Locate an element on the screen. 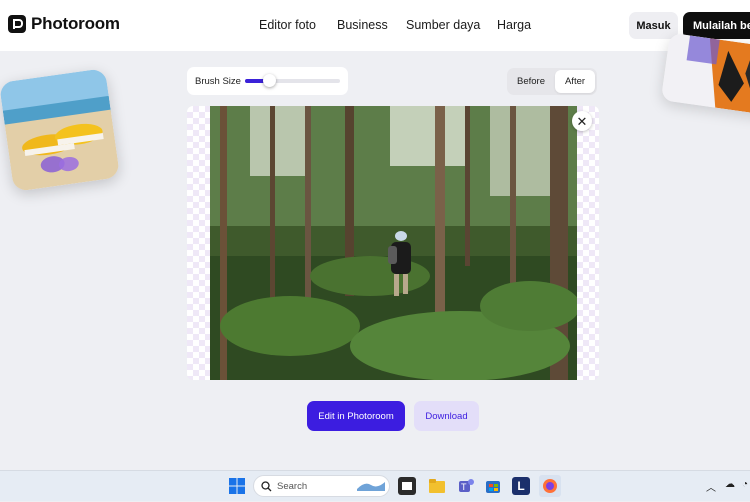 The image size is (750, 502). file-explorer-icon is located at coordinates (437, 486).